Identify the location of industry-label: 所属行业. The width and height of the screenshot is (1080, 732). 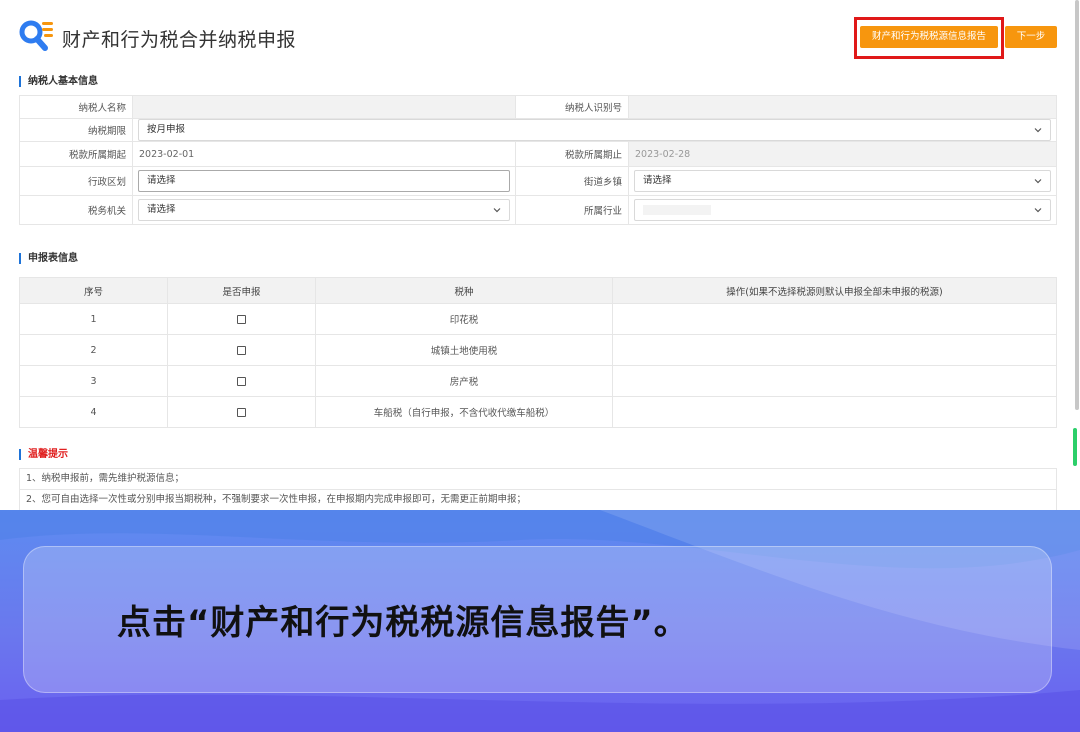
(572, 210).